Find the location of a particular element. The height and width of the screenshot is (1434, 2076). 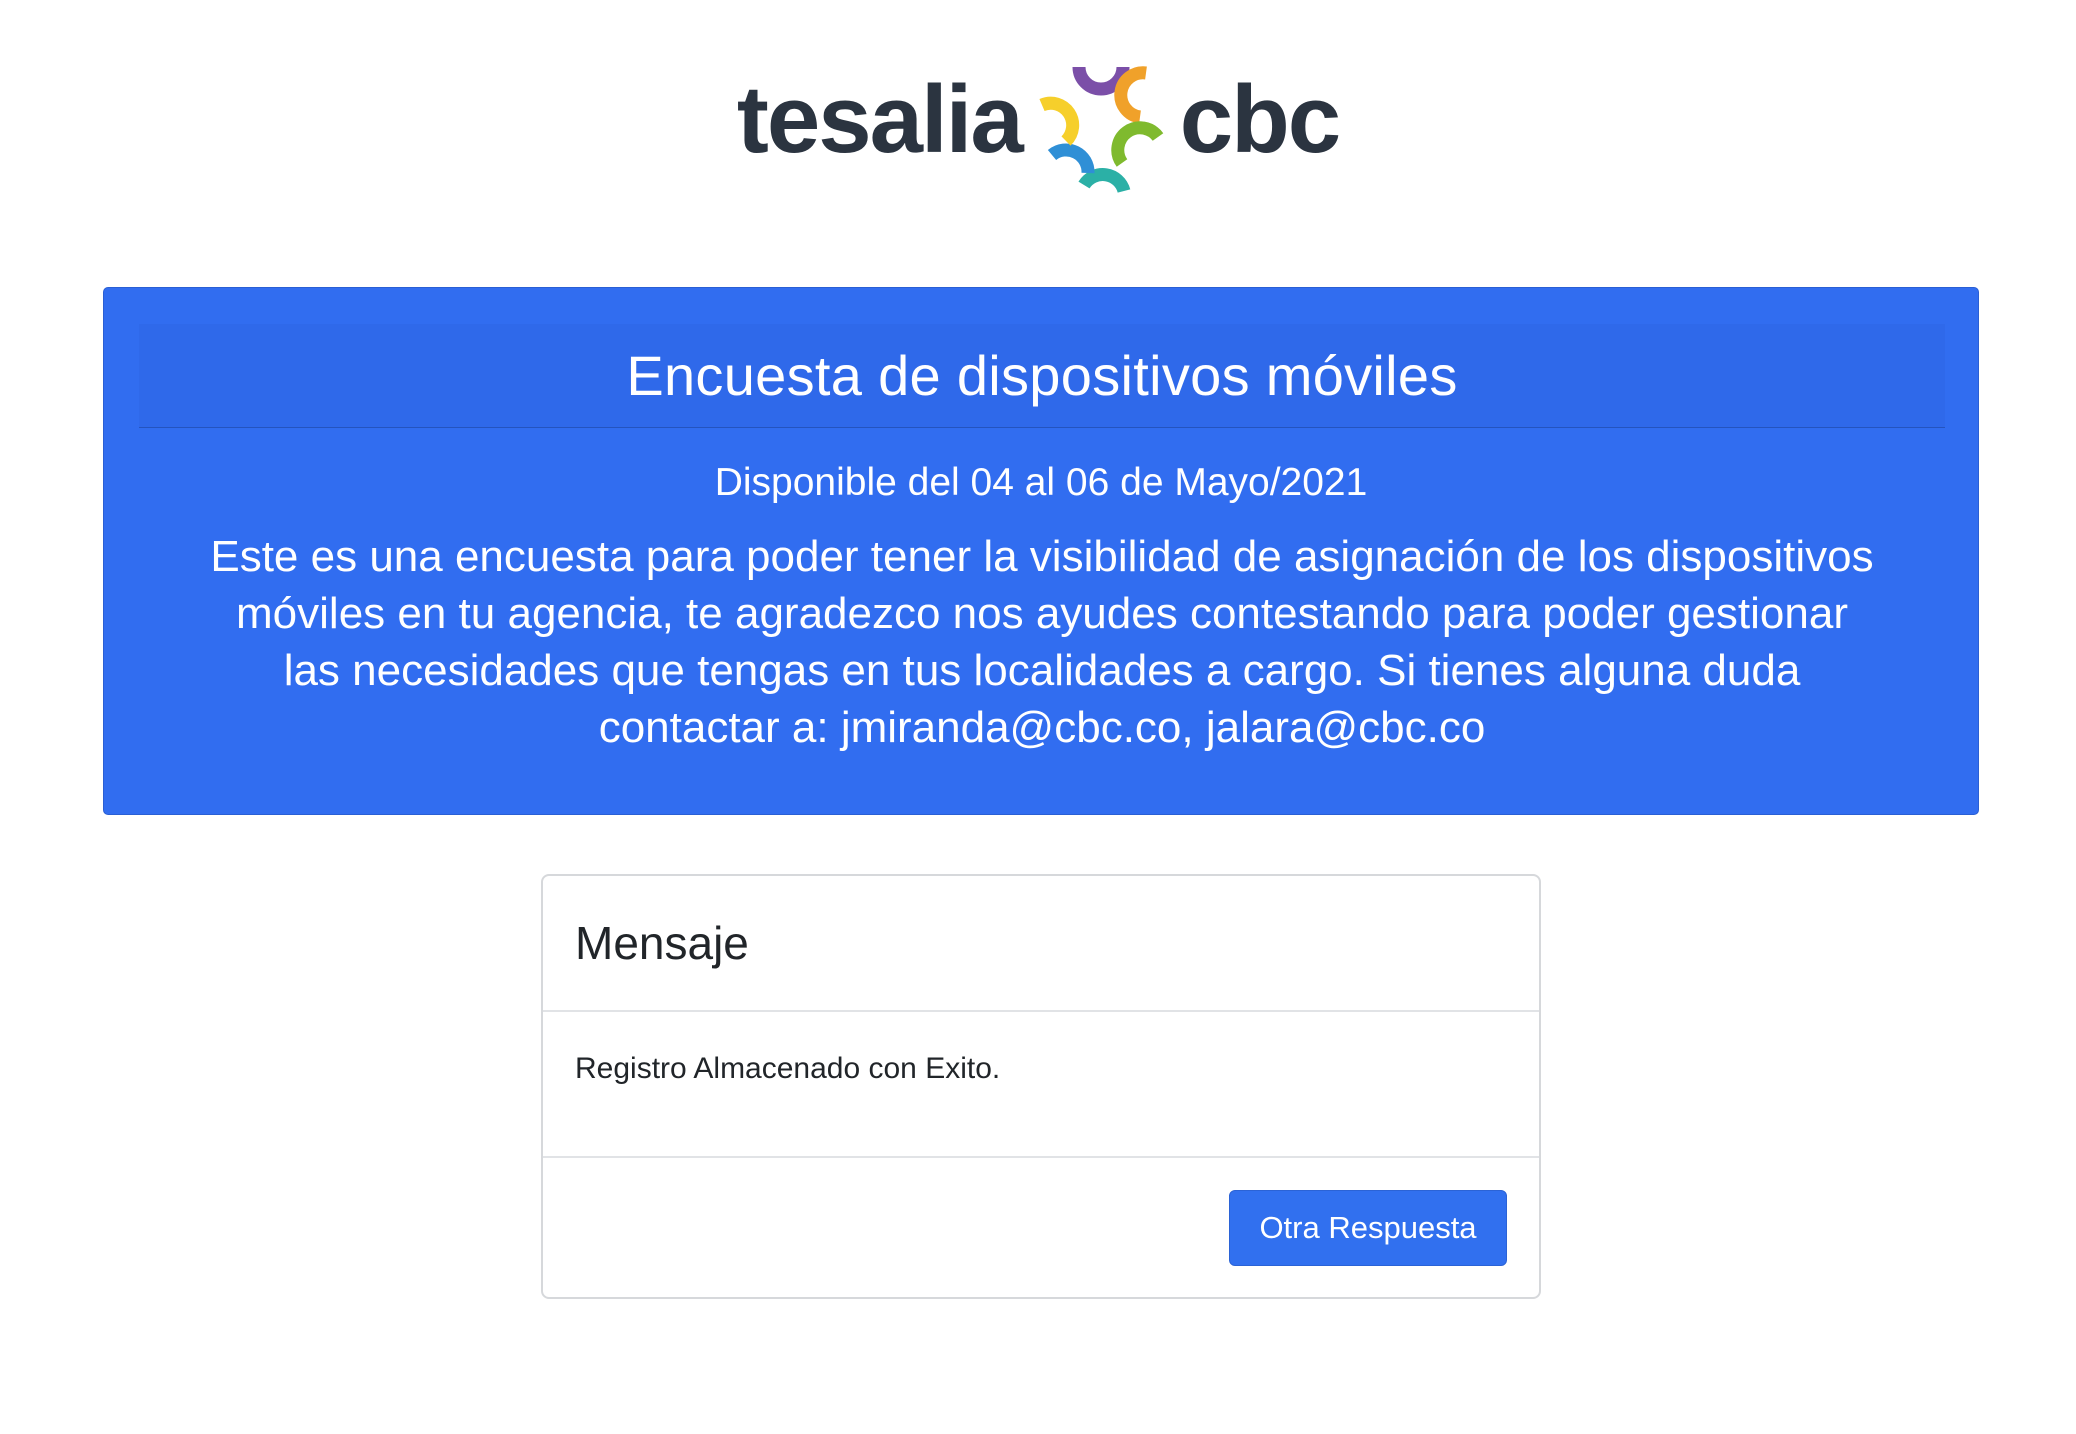

logo-lockup: tesalia cbc is located at coordinates (1038, 120).